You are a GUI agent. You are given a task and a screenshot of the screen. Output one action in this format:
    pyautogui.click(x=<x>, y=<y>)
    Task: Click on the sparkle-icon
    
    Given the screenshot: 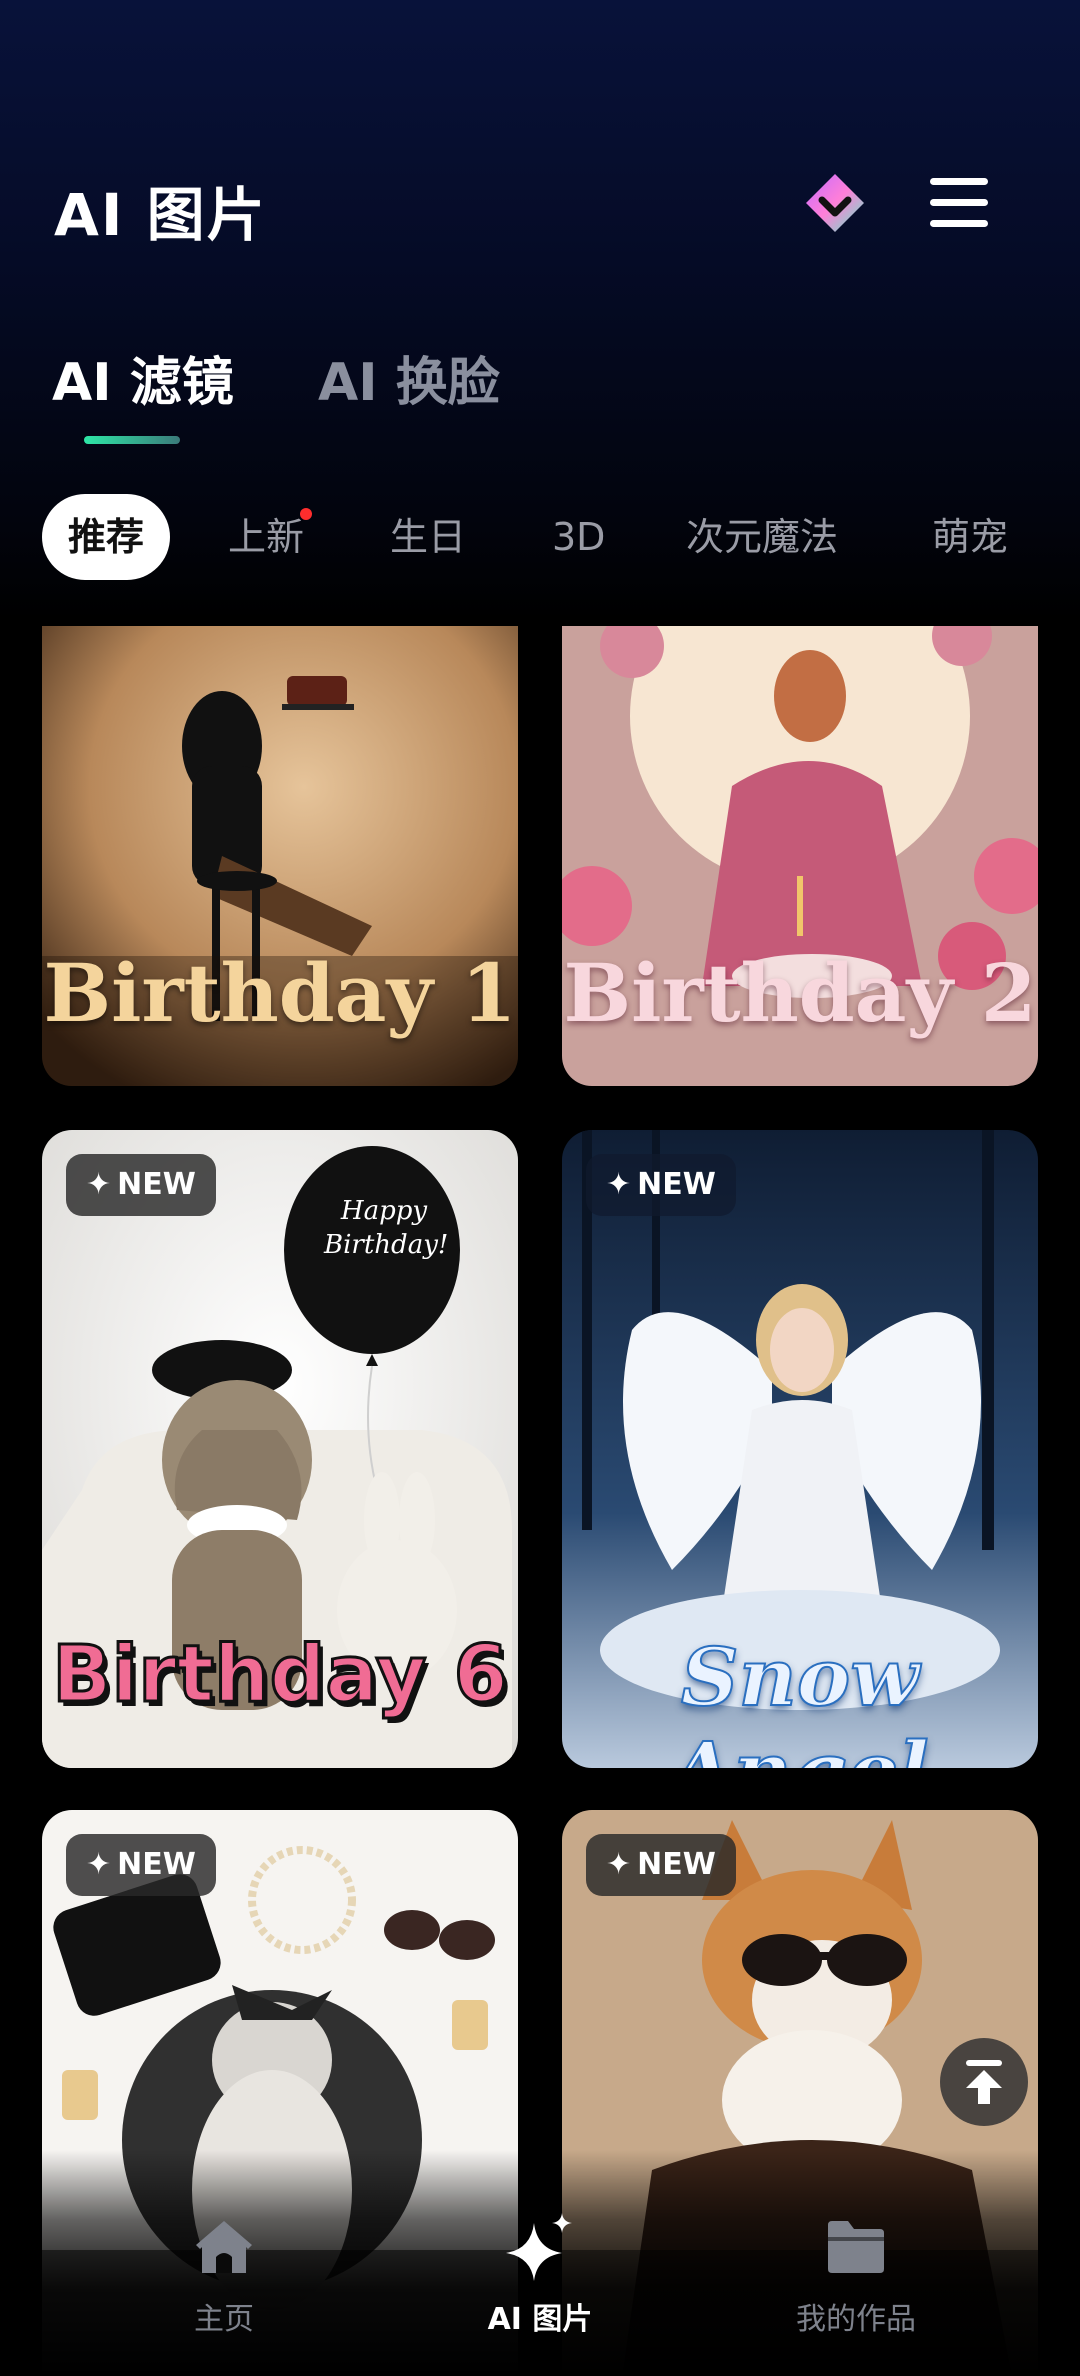 What is the action you would take?
    pyautogui.click(x=539, y=2247)
    